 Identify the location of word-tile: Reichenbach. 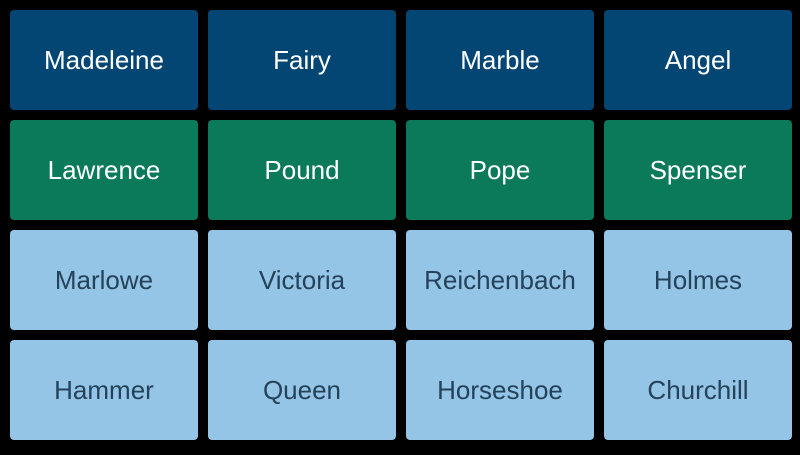
(500, 280).